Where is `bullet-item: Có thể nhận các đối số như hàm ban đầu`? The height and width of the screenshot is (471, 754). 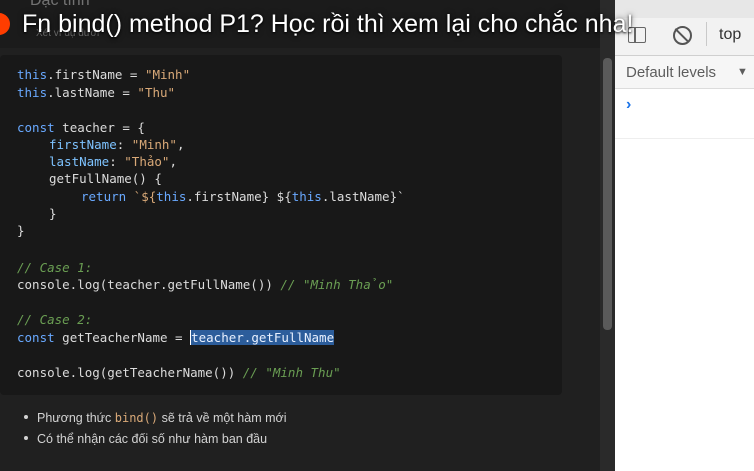 bullet-item: Có thể nhận các đối số như hàm ban đầu is located at coordinates (145, 439).